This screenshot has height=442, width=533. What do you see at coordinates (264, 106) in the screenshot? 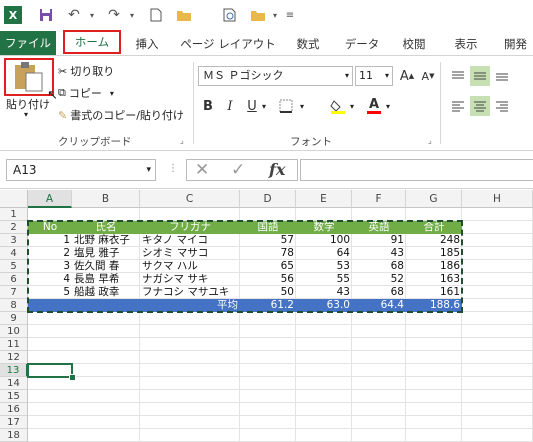
I see `underline-dropdown-icon: ▾` at bounding box center [264, 106].